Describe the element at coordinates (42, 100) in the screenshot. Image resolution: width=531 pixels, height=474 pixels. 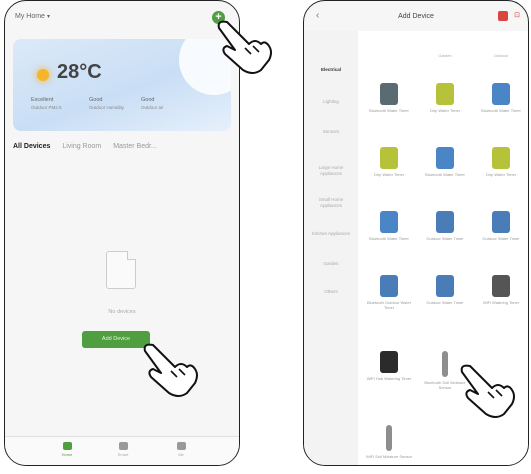
I see `weather-stat-label: Excellent` at that location.